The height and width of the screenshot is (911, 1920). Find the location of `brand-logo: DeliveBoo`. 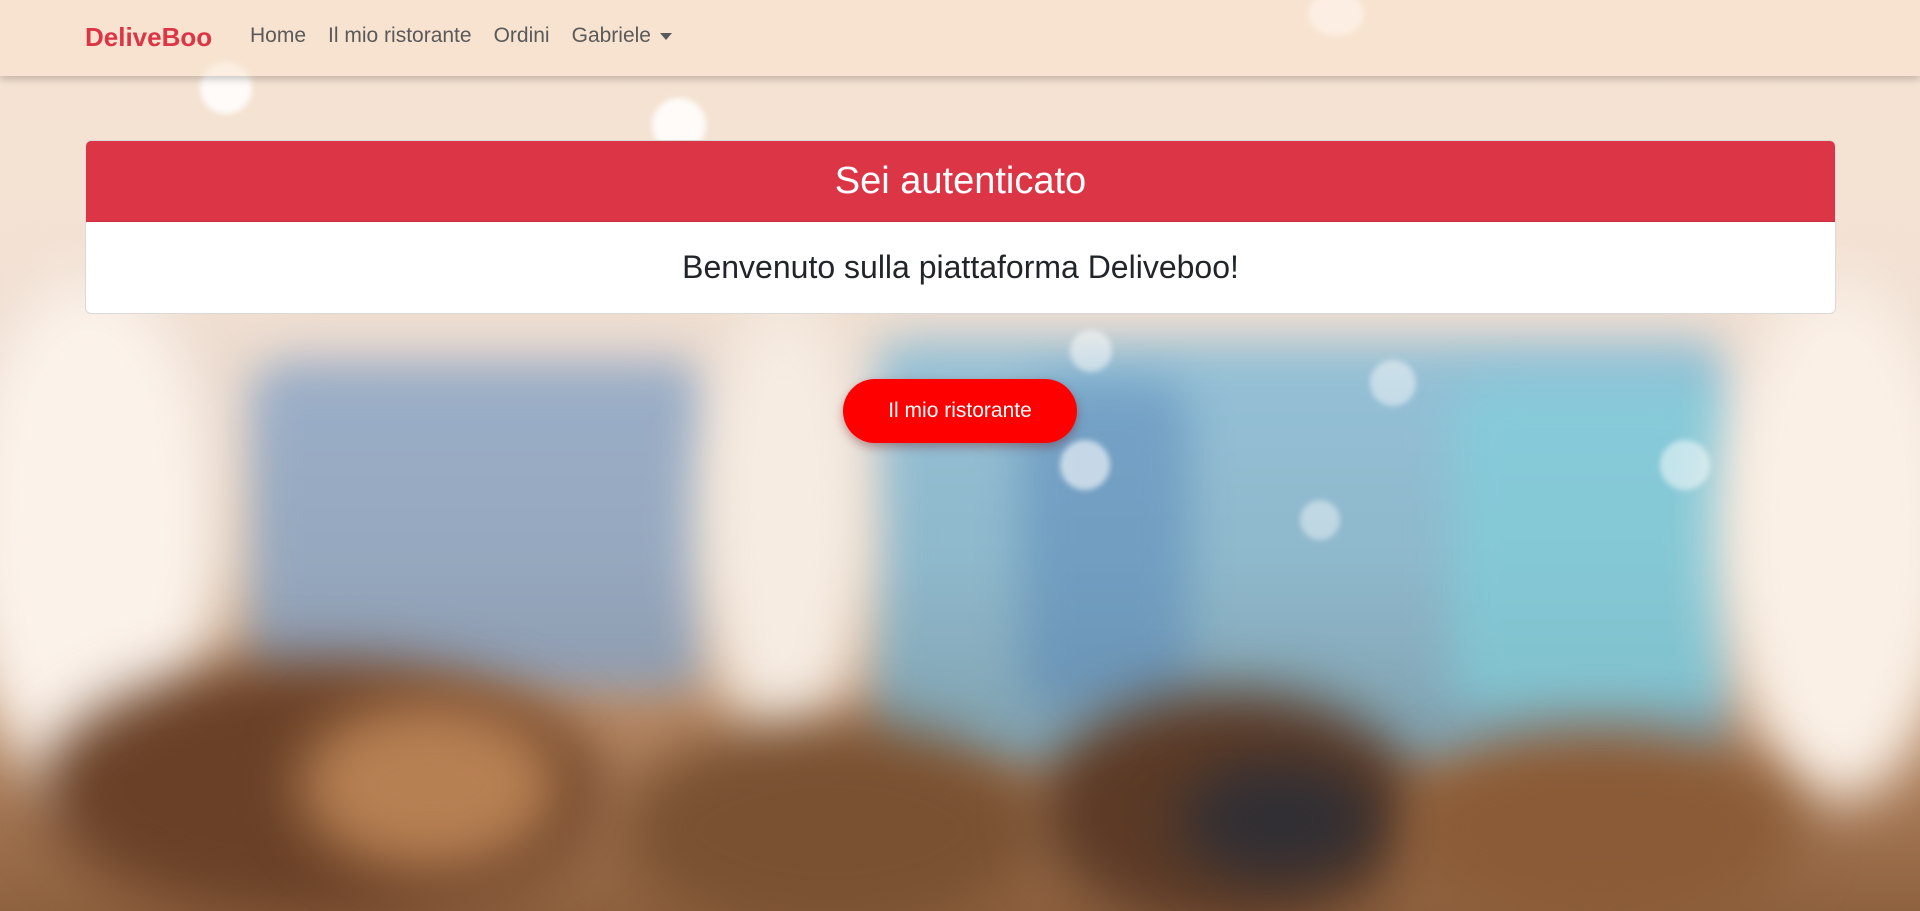

brand-logo: DeliveBoo is located at coordinates (148, 37).